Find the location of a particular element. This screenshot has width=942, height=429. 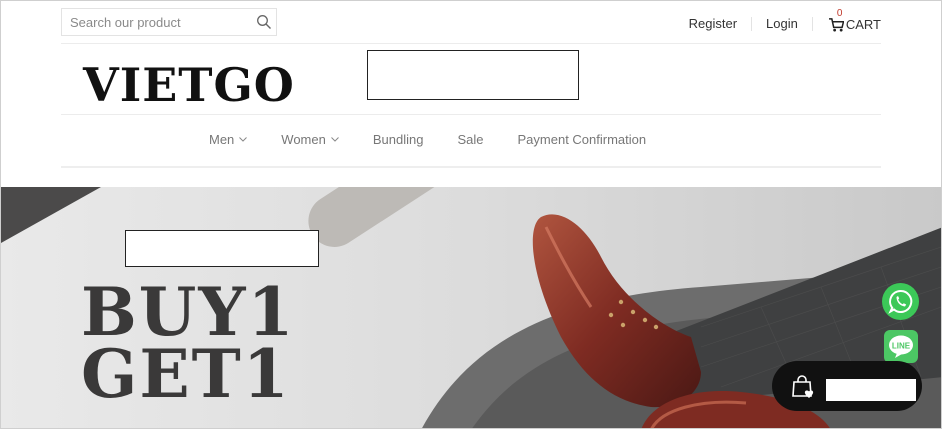

nav-item-label: Women is located at coordinates (303, 139).